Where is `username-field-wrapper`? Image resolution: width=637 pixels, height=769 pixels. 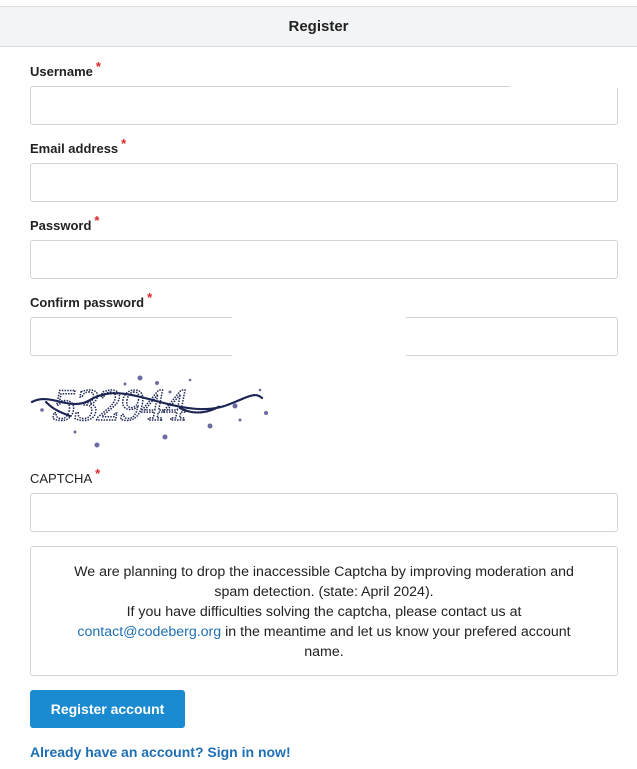 username-field-wrapper is located at coordinates (324, 105).